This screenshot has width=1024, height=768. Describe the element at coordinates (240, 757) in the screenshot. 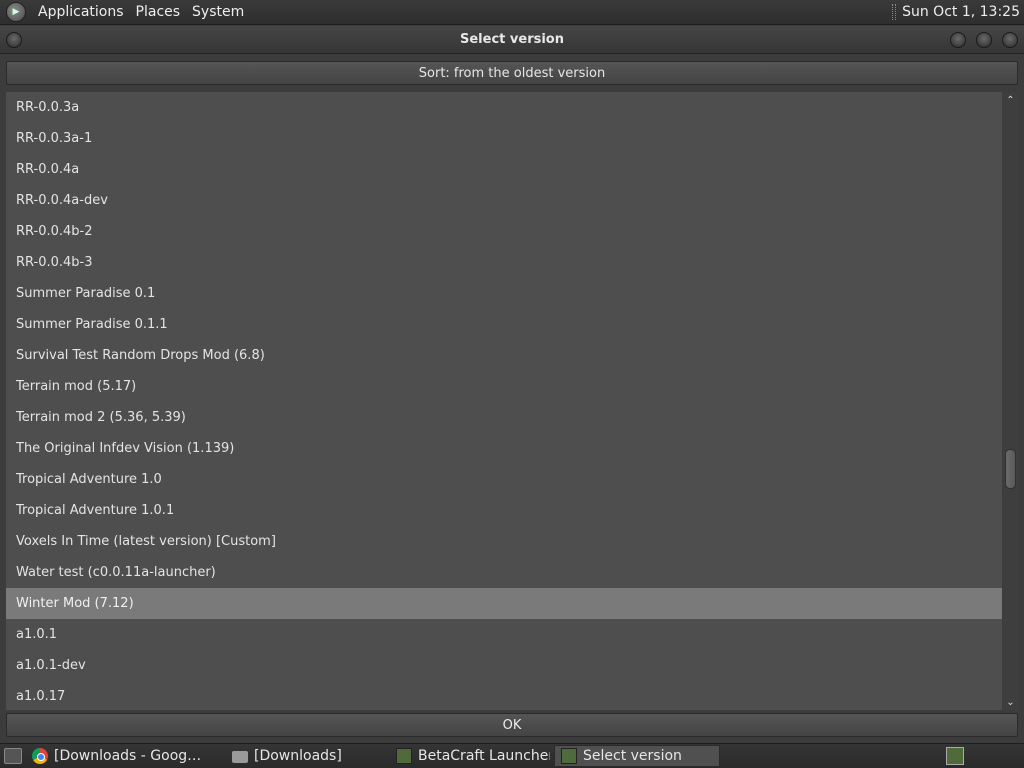

I see `folder-icon` at that location.